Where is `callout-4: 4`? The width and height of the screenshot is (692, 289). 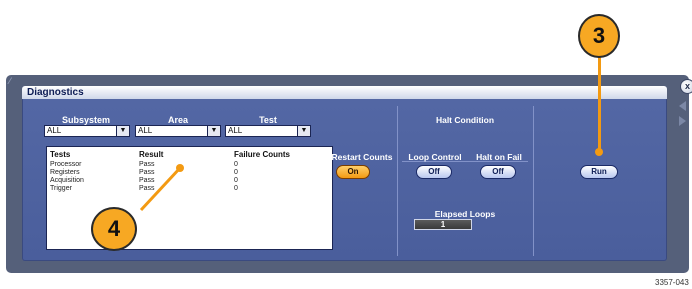 callout-4: 4 is located at coordinates (114, 229).